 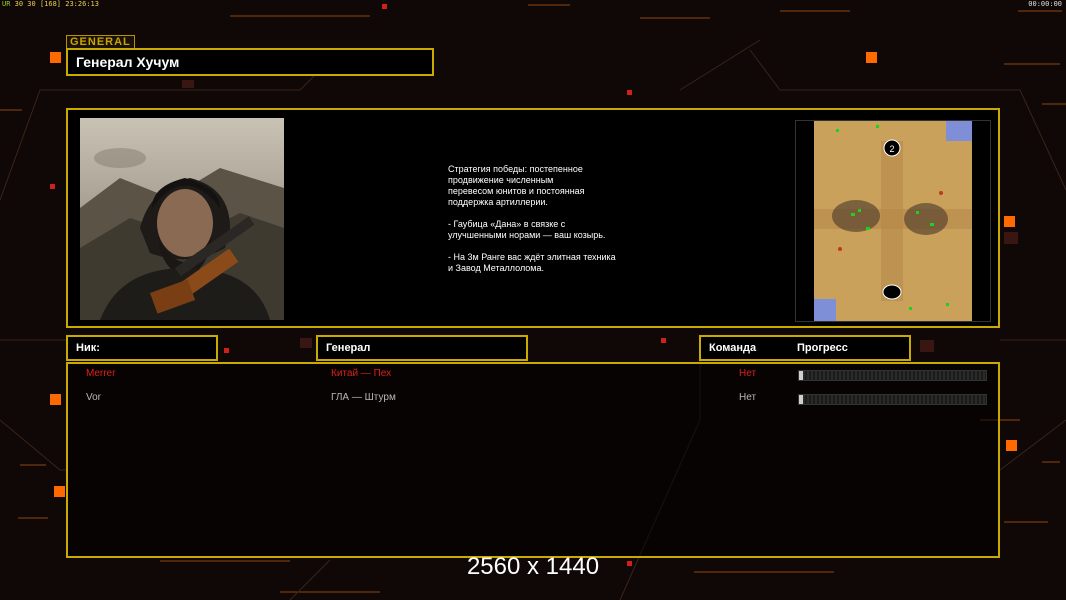 I want to click on fps-values: 30 30, so click(x=25, y=4).